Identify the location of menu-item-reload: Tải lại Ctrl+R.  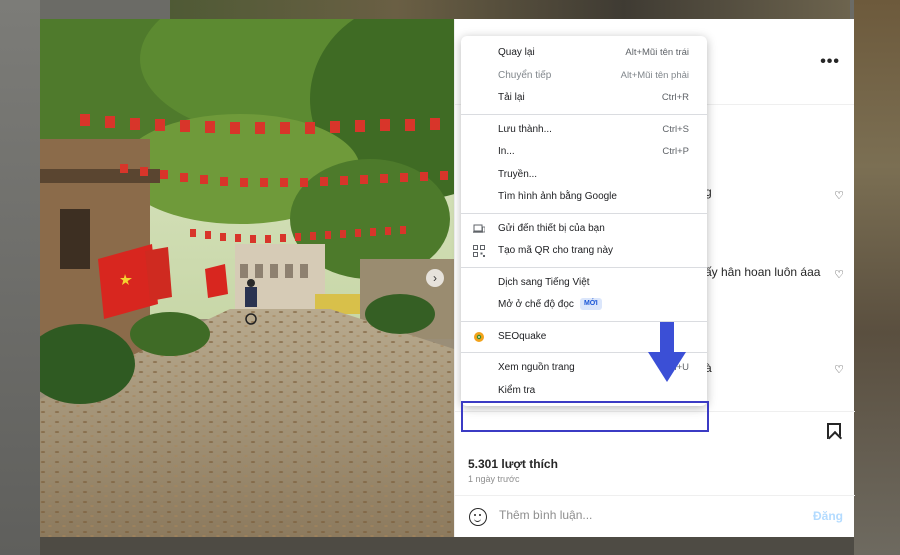
(584, 98).